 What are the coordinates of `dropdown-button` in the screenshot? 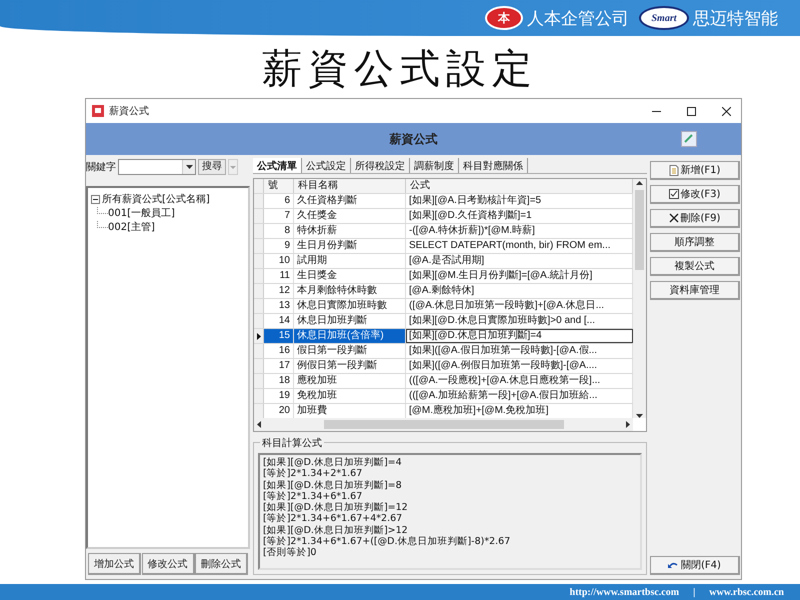 It's located at (188, 167).